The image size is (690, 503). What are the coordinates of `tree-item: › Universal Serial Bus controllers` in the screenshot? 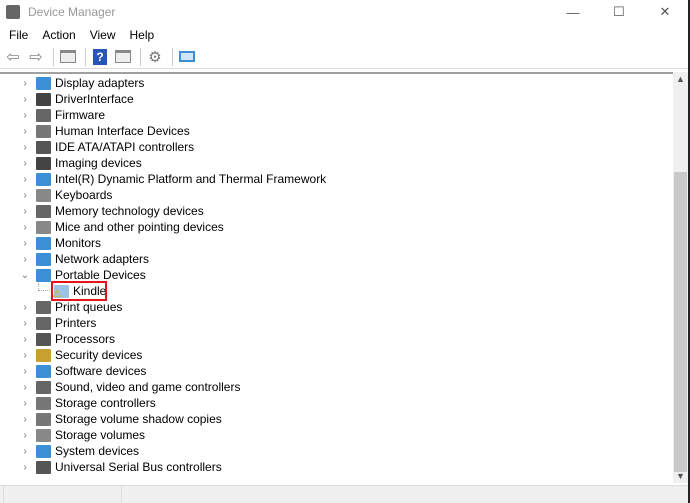 It's located at (111, 467).